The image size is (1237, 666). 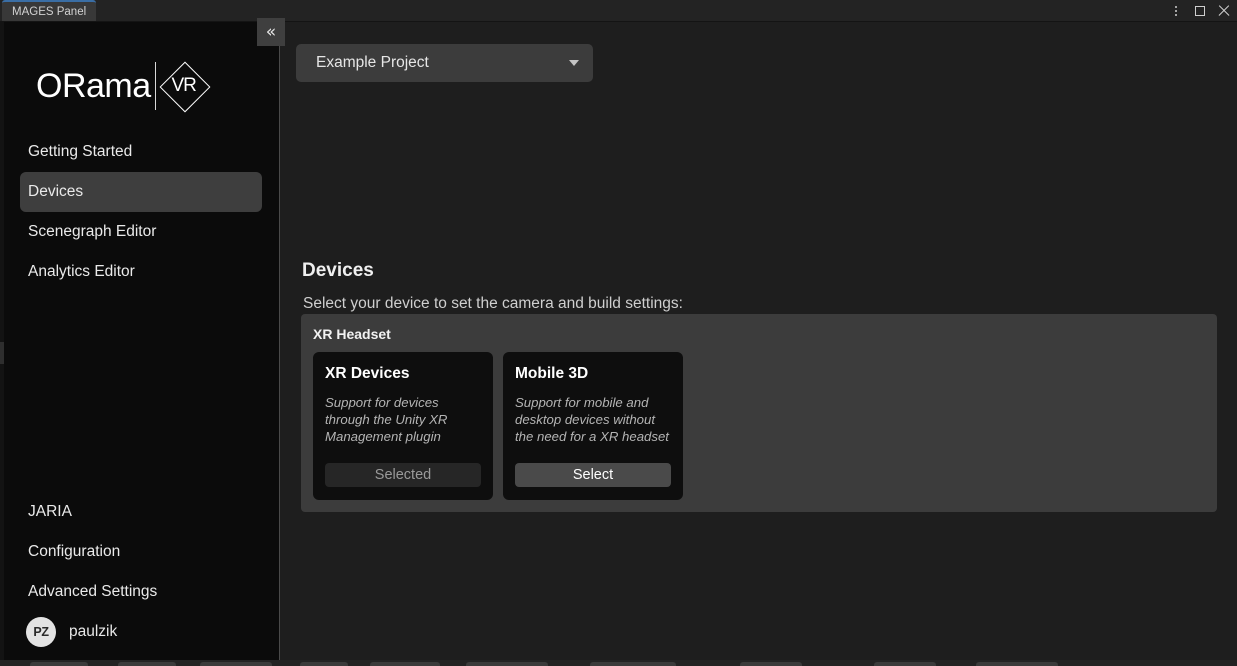 I want to click on avatar: PZ, so click(x=41, y=632).